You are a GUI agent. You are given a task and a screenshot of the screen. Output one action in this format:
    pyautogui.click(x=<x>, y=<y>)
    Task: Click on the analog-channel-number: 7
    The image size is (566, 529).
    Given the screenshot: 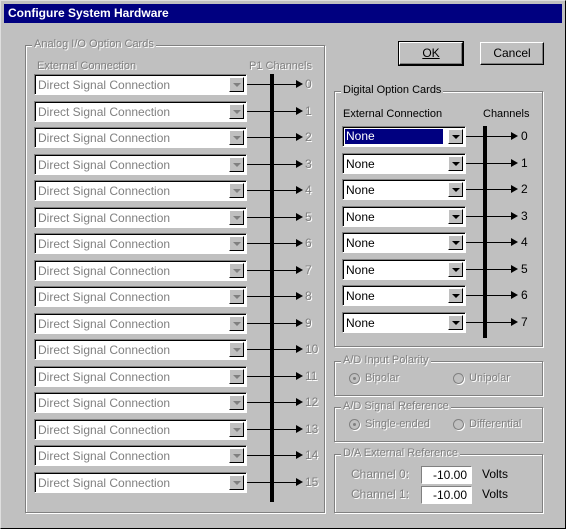 What is the action you would take?
    pyautogui.click(x=308, y=269)
    